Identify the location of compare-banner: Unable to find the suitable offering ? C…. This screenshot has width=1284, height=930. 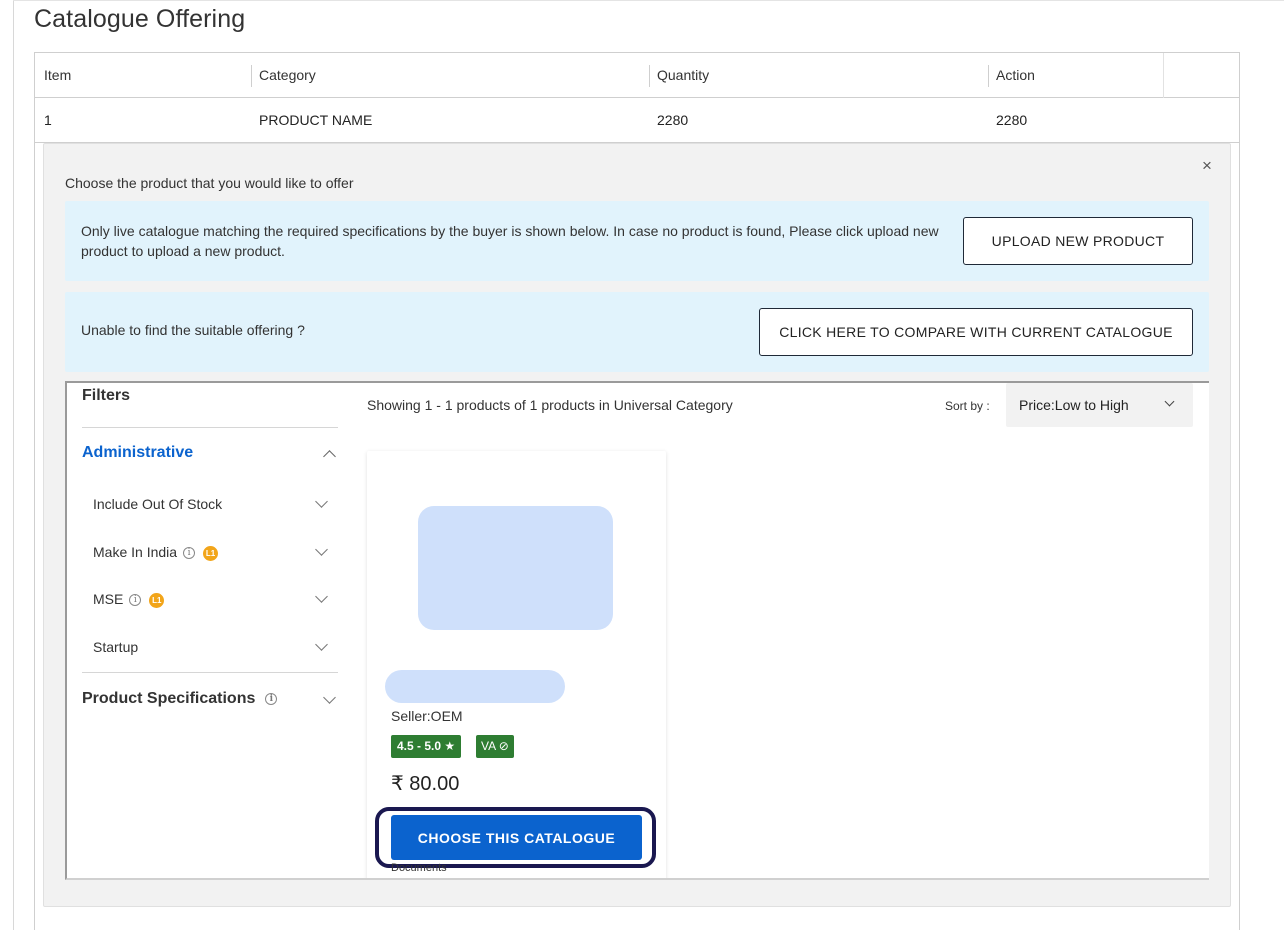
(637, 332).